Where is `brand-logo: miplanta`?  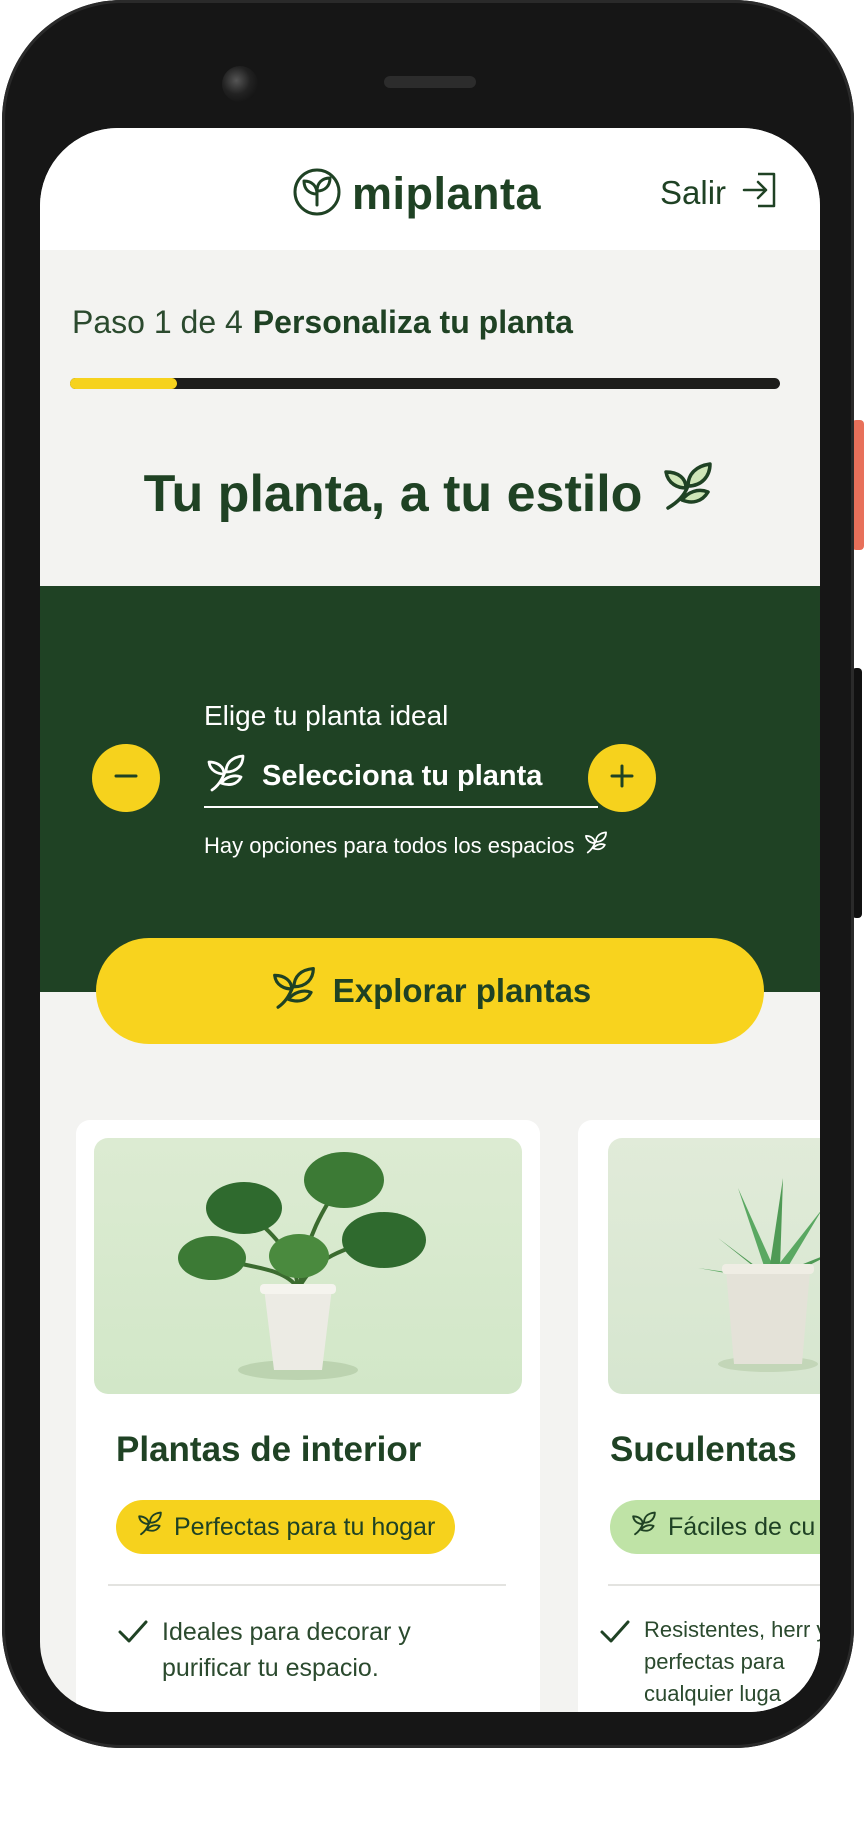 brand-logo: miplanta is located at coordinates (416, 194).